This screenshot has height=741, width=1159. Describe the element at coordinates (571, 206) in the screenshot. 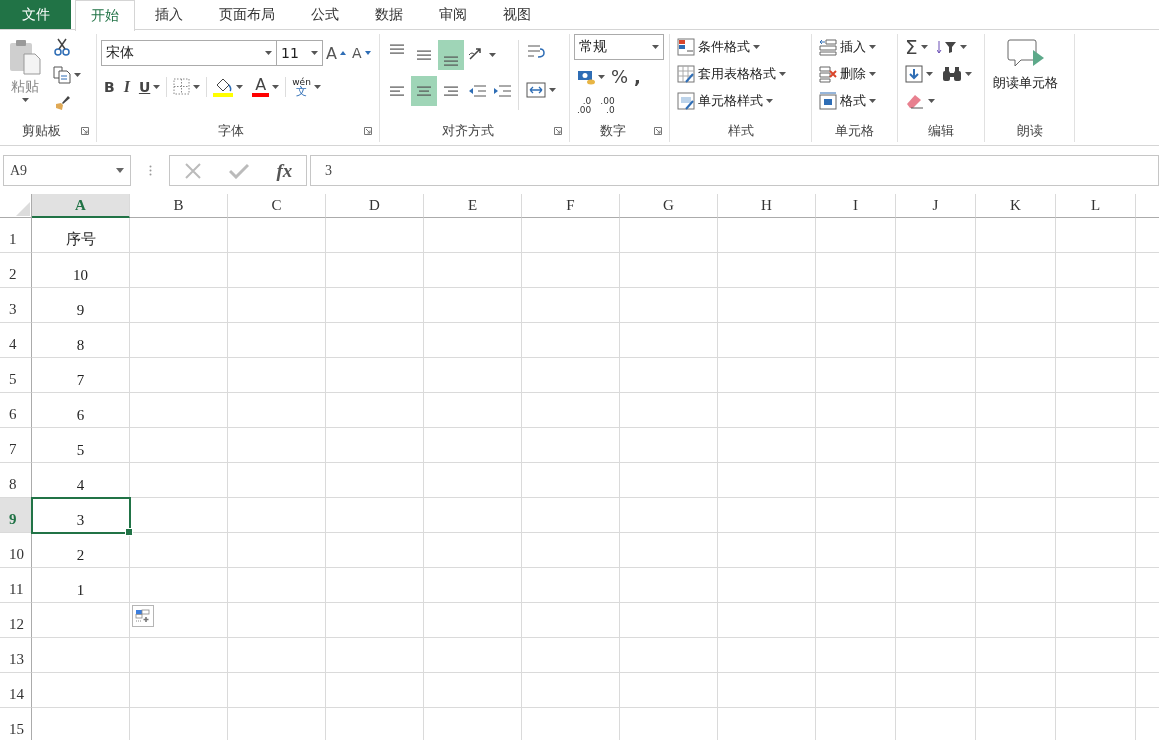

I see `column-header: F` at that location.